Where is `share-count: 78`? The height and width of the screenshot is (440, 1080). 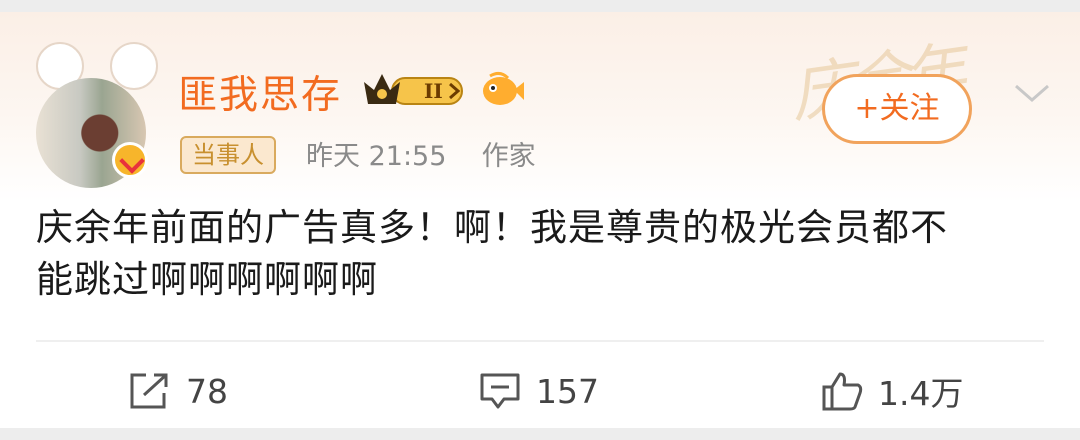 share-count: 78 is located at coordinates (207, 391).